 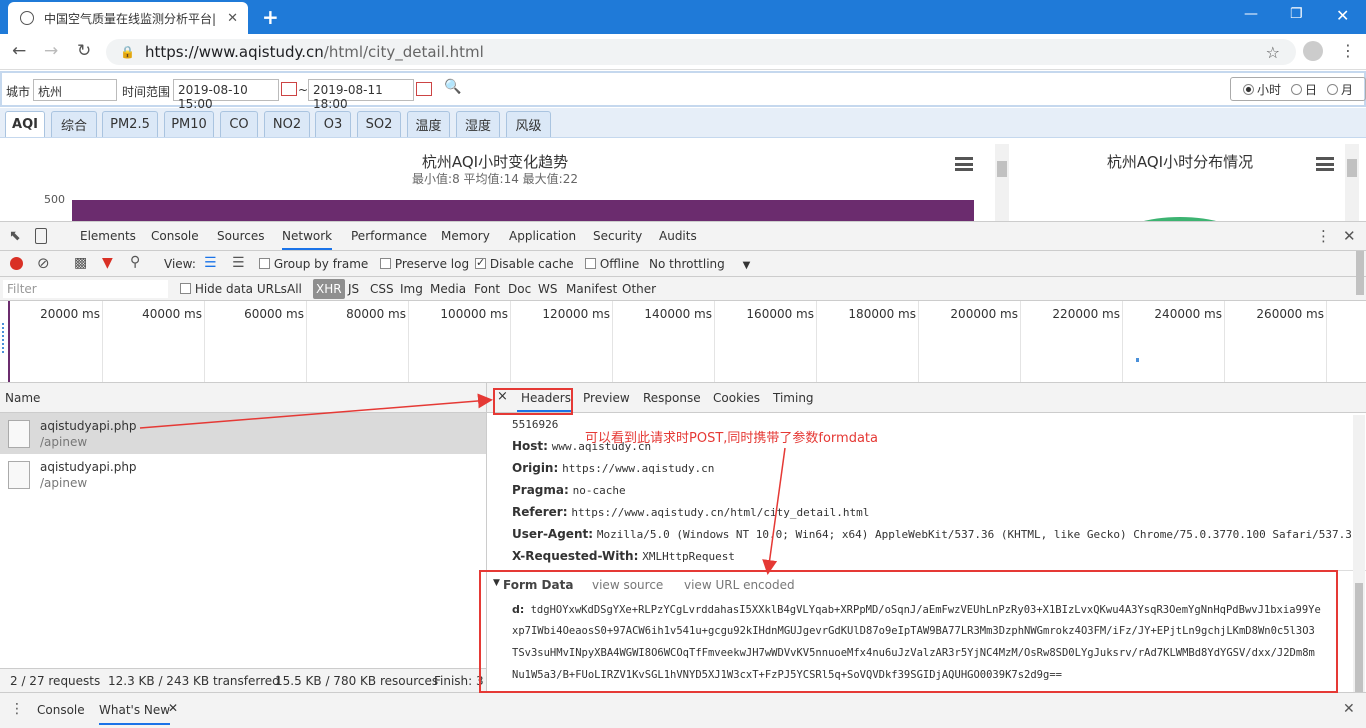 I want to click on search-icon: 🔍, so click(x=452, y=87).